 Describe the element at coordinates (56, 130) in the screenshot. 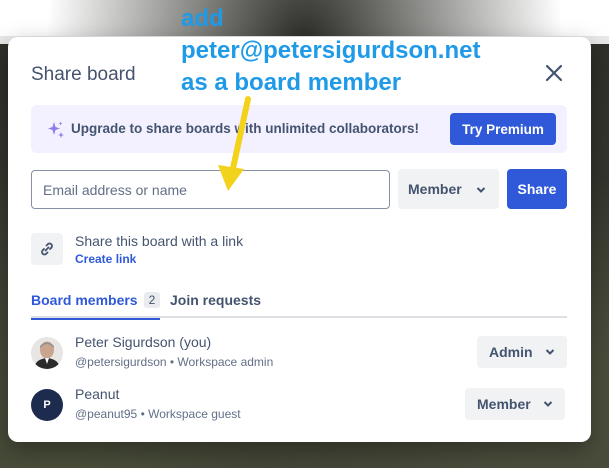

I see `sparkle-icon` at that location.